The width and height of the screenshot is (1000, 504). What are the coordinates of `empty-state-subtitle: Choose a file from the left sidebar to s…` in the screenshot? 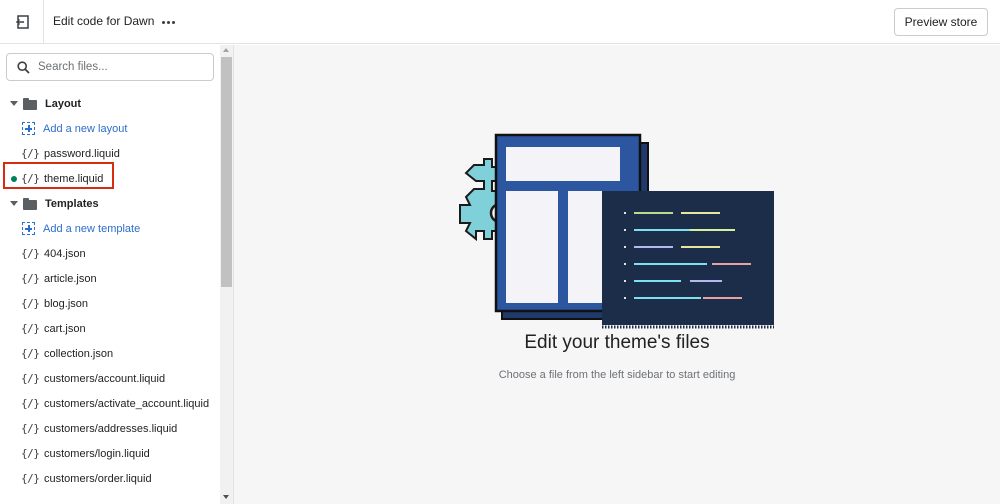 It's located at (617, 375).